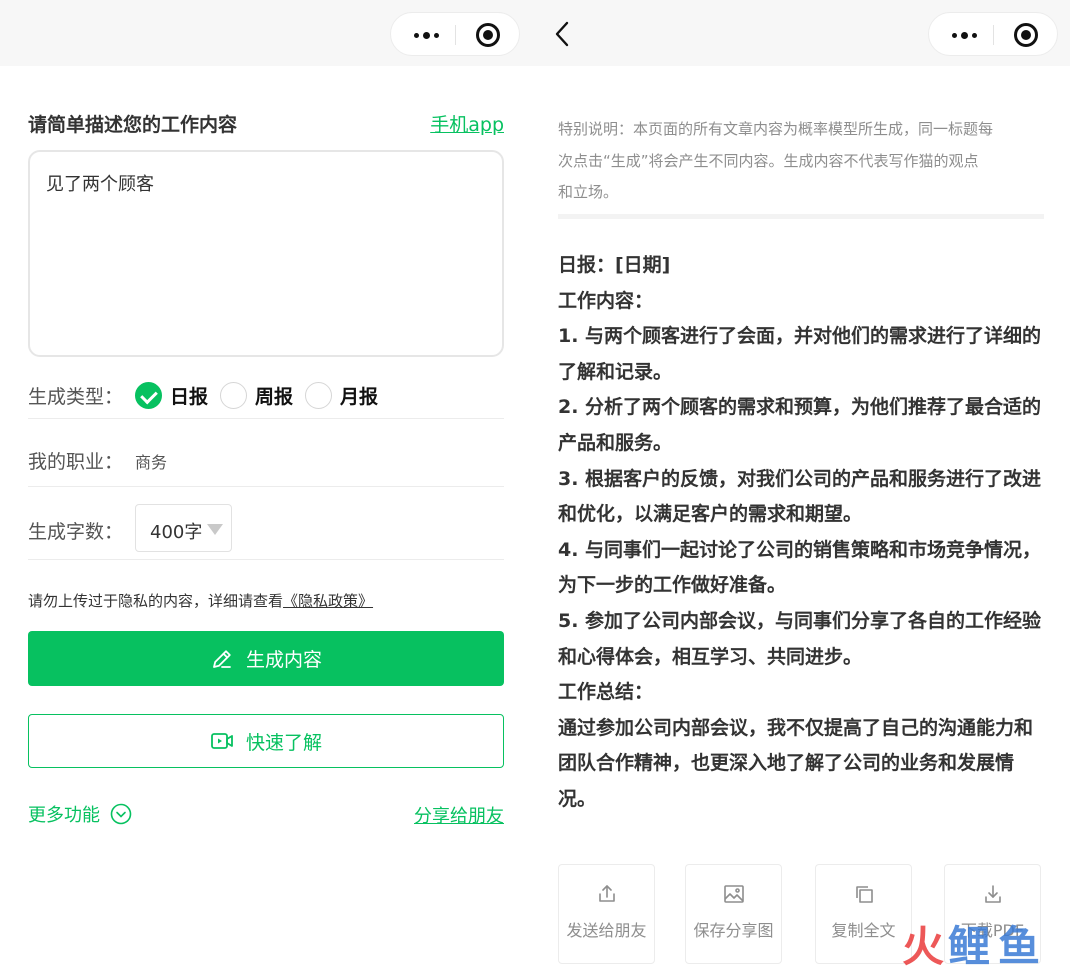 This screenshot has width=1070, height=970. Describe the element at coordinates (283, 660) in the screenshot. I see `generate-button-label: 生成内容` at that location.